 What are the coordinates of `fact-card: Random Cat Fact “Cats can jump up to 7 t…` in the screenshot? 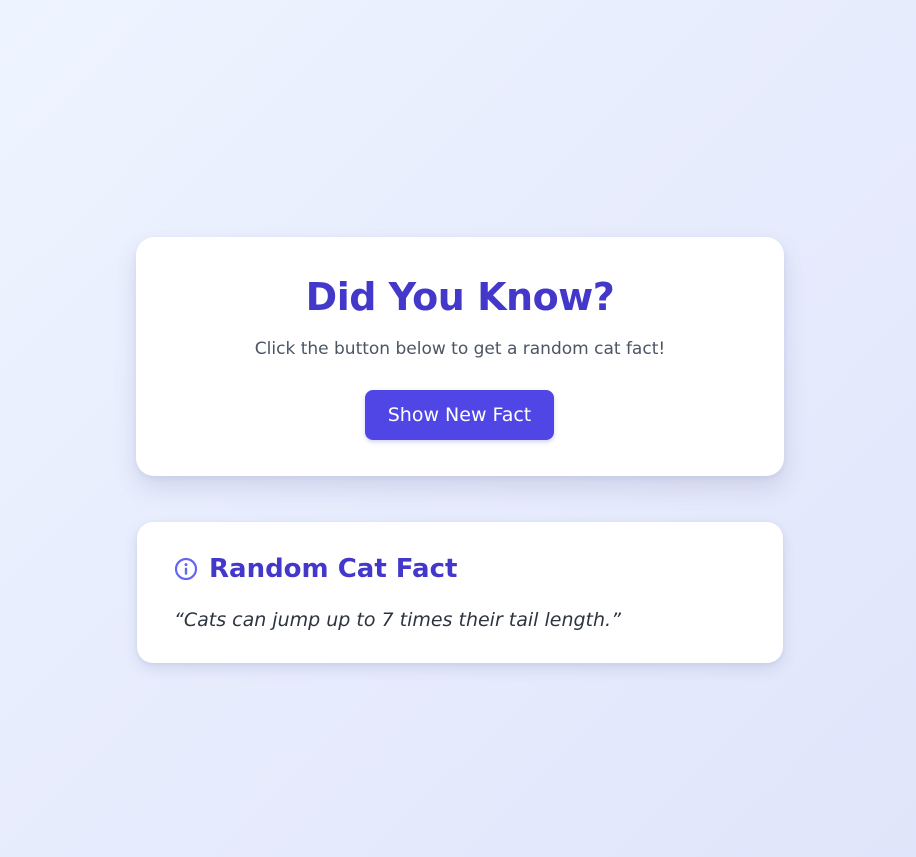 It's located at (460, 592).